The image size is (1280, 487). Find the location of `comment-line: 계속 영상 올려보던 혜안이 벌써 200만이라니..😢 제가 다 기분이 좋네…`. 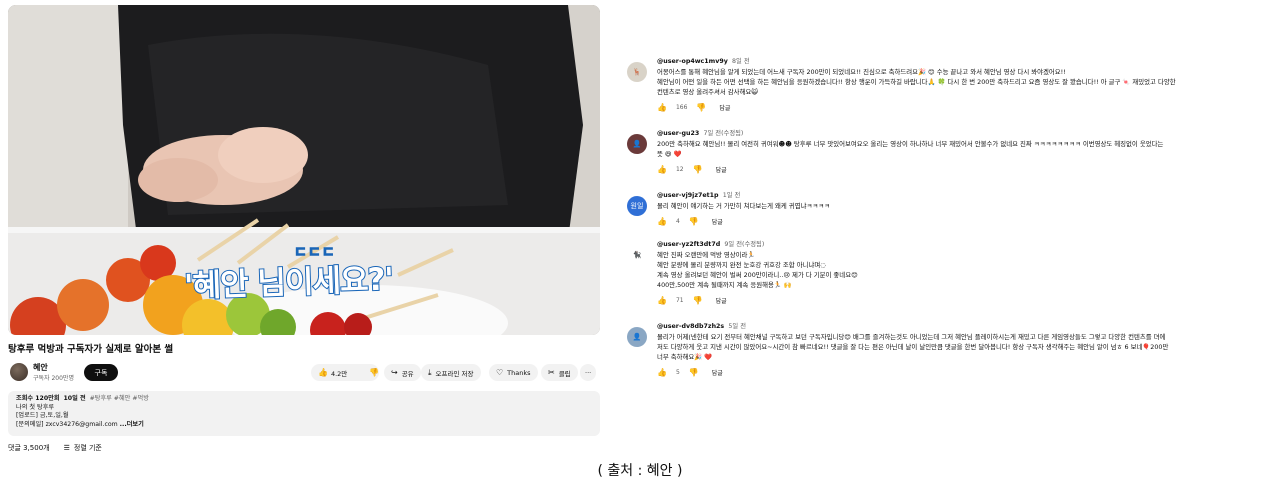

comment-line: 계속 영상 올려보던 혜안이 벌써 200만이라니..😢 제가 다 기분이 좋네… is located at coordinates (757, 275).